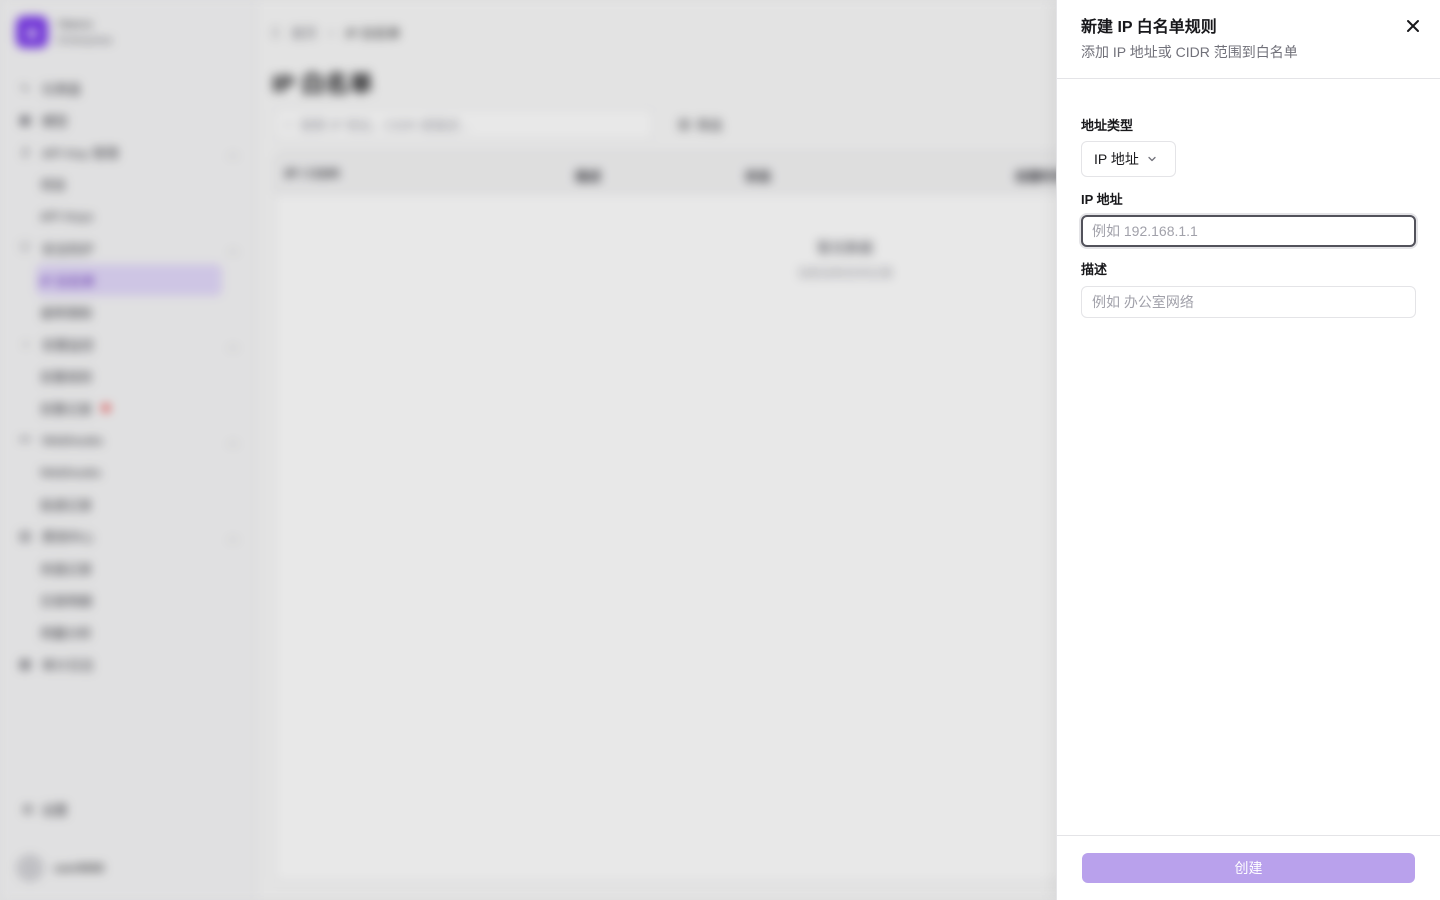  Describe the element at coordinates (1149, 27) in the screenshot. I see `drawer-title: 新建 IP 白名单规则` at that location.